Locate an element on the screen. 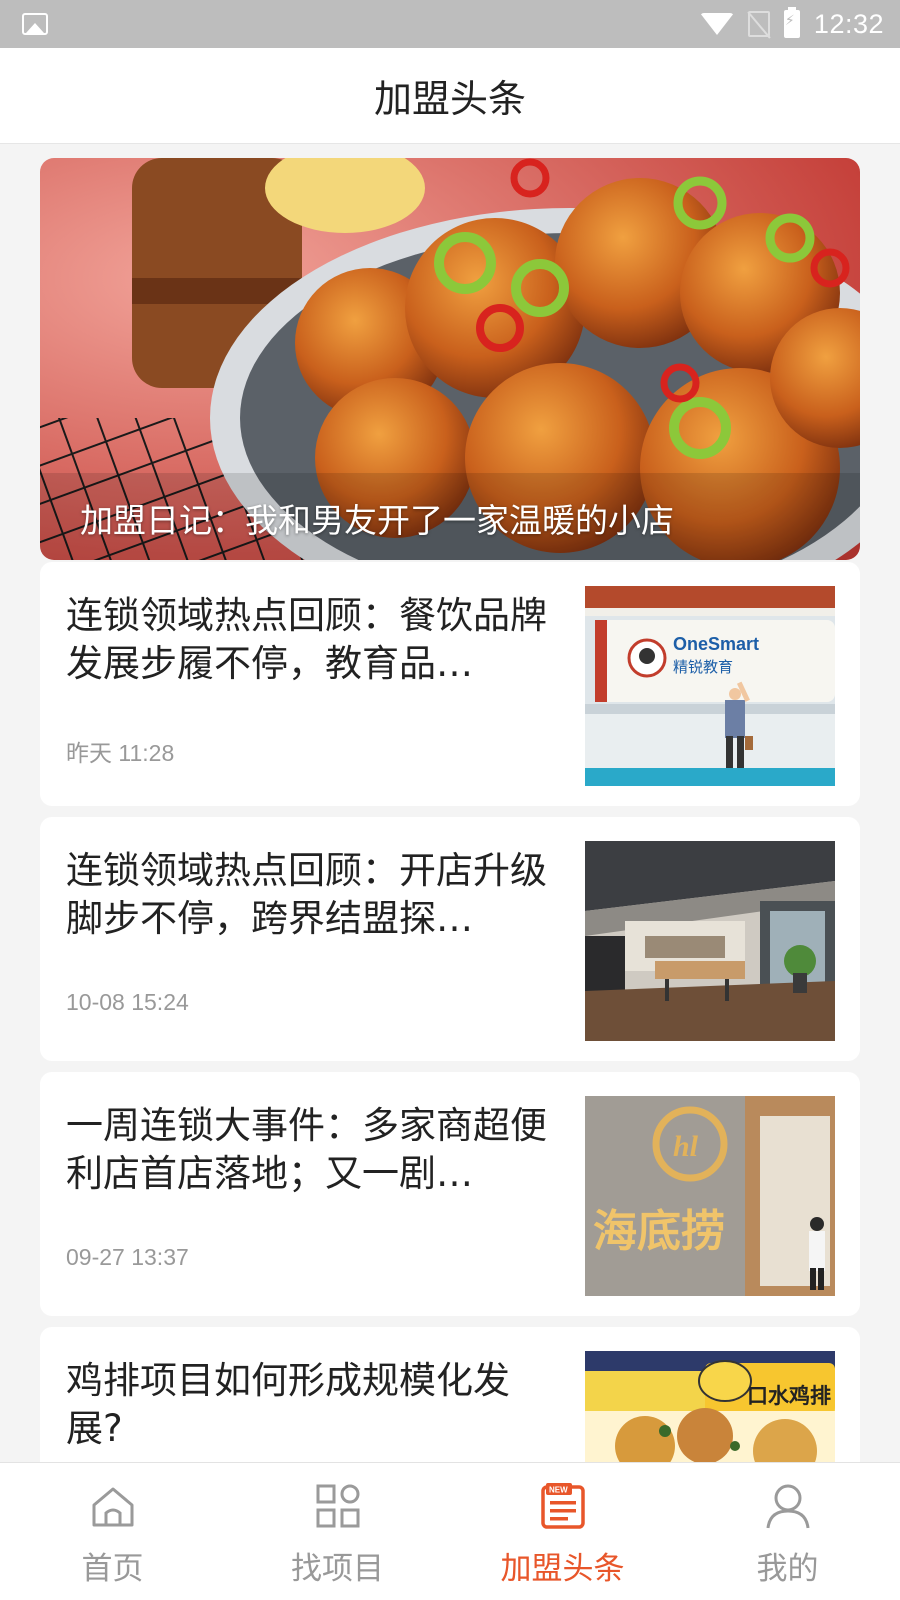  haidilao-sign-text: 海底捞 is located at coordinates (659, 1231).